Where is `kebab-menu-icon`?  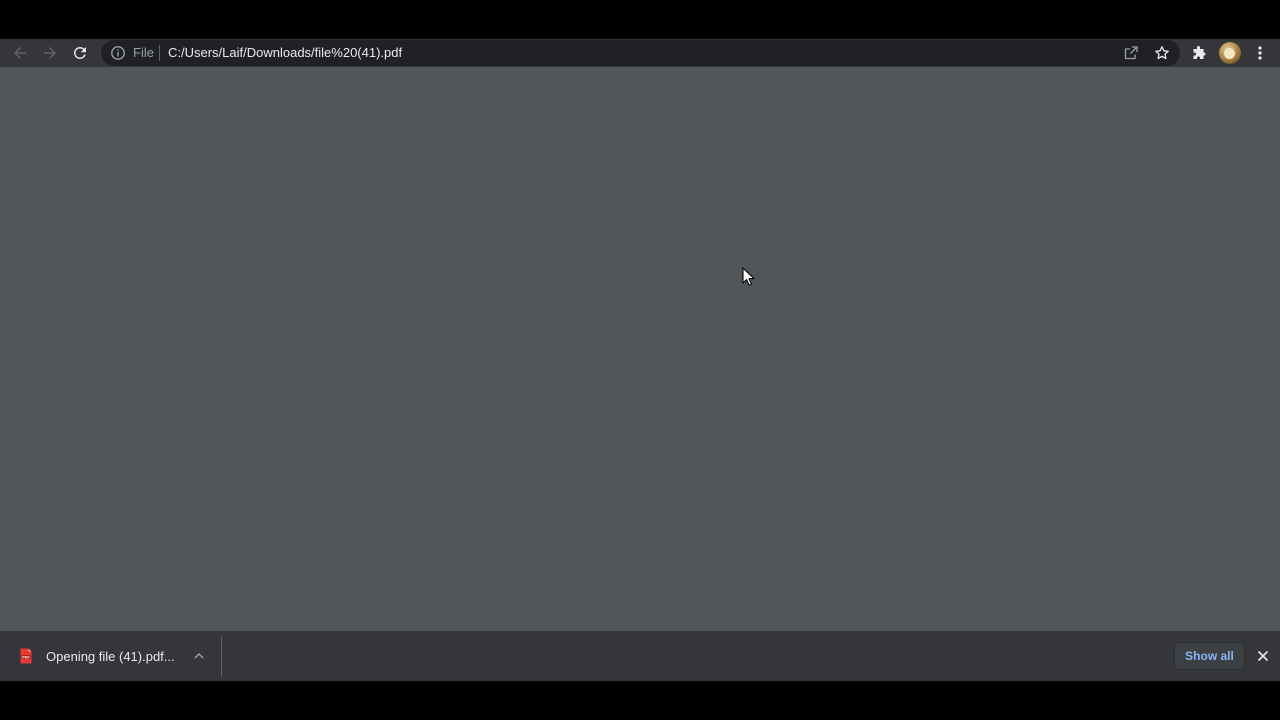 kebab-menu-icon is located at coordinates (1260, 53).